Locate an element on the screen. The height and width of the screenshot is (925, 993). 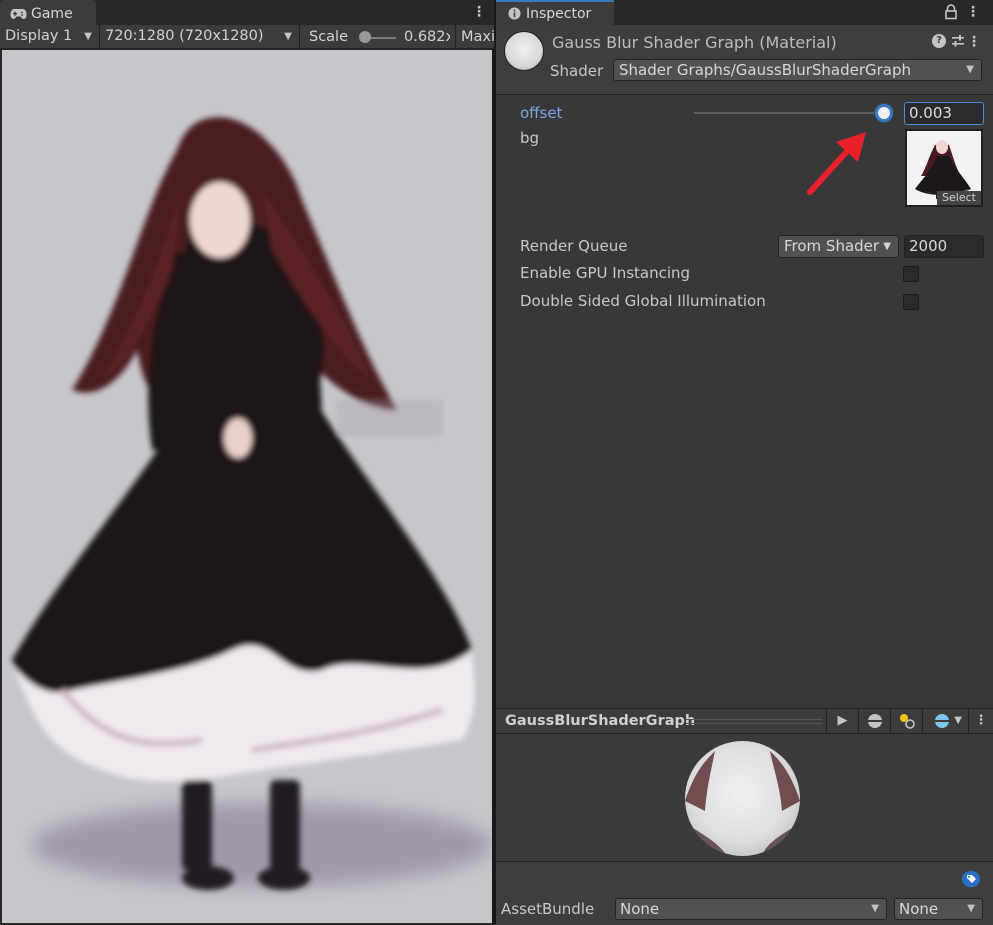
help-icon: ? is located at coordinates (939, 41).